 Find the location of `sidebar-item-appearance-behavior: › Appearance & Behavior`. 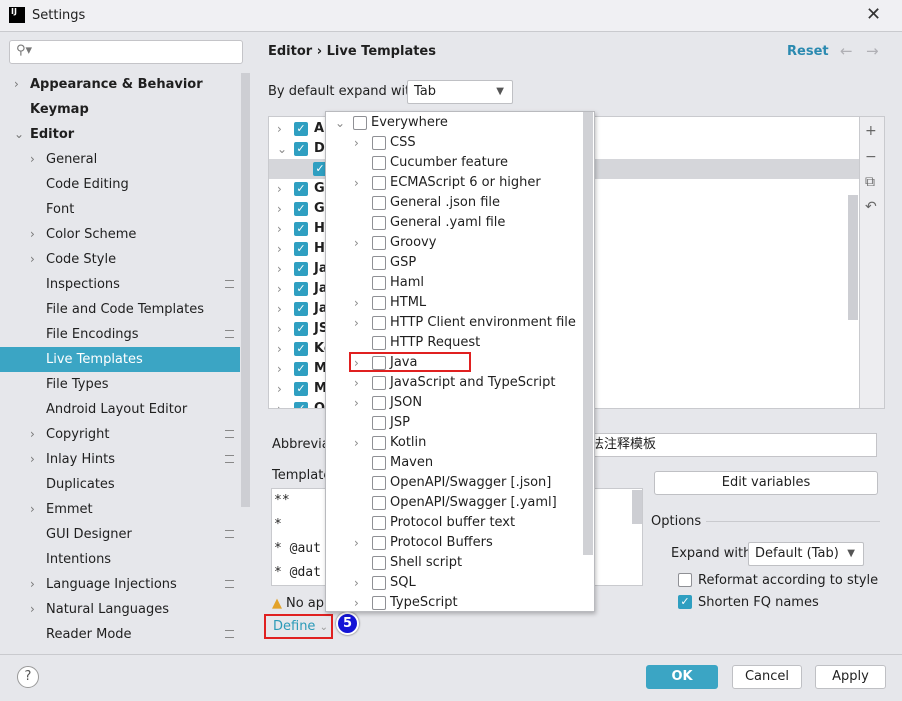

sidebar-item-appearance-behavior: › Appearance & Behavior is located at coordinates (120, 84).